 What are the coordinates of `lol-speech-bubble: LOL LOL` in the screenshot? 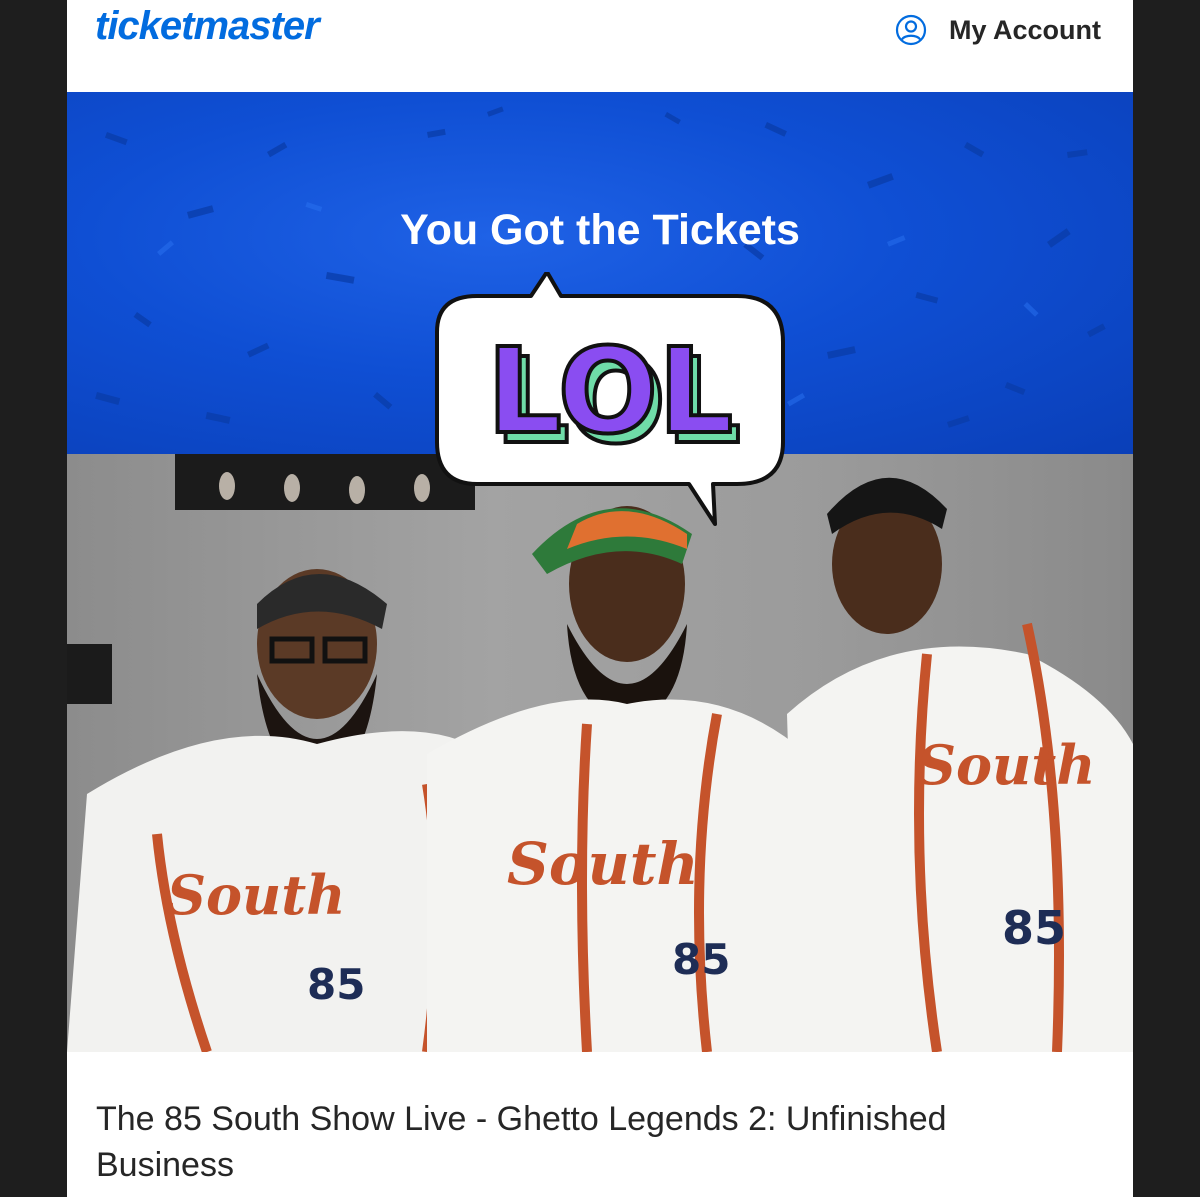 It's located at (597, 403).